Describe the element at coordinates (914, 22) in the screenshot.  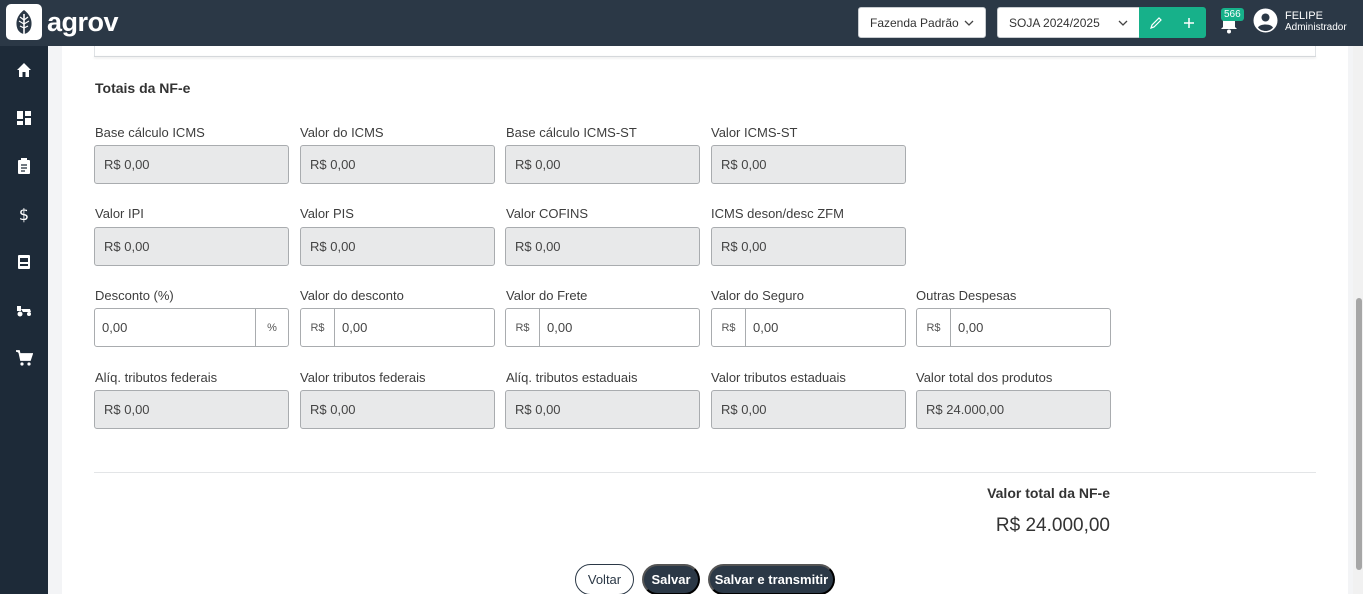
I see `farm-select-value: Fazenda Padrão` at that location.